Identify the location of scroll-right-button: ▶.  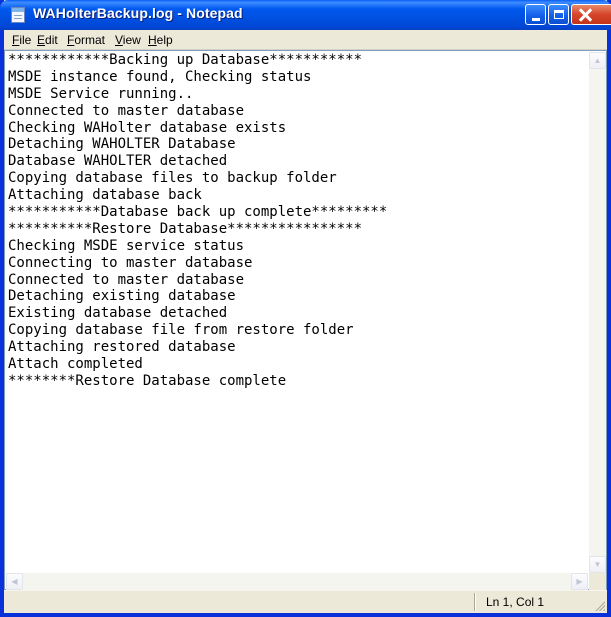
(579, 581).